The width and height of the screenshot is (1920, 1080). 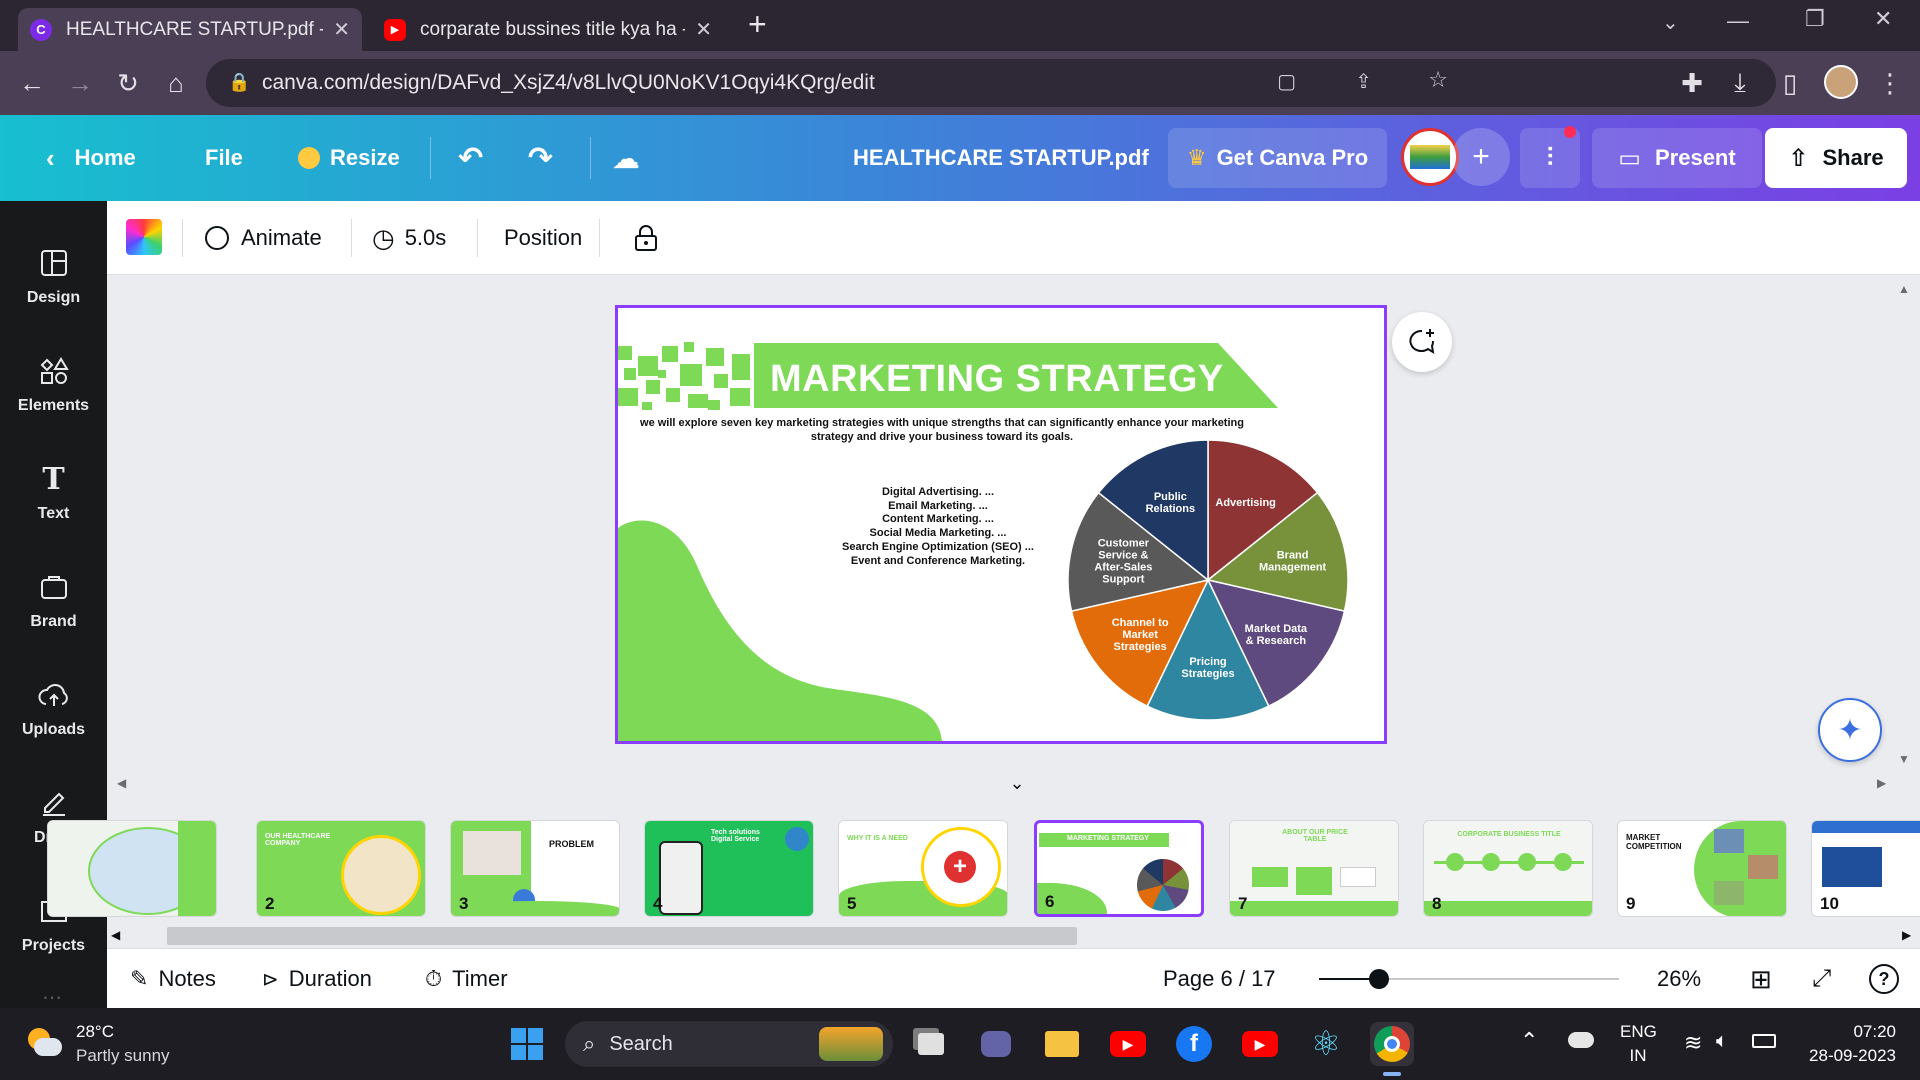 What do you see at coordinates (32, 83) in the screenshot?
I see `back-icon: ←` at bounding box center [32, 83].